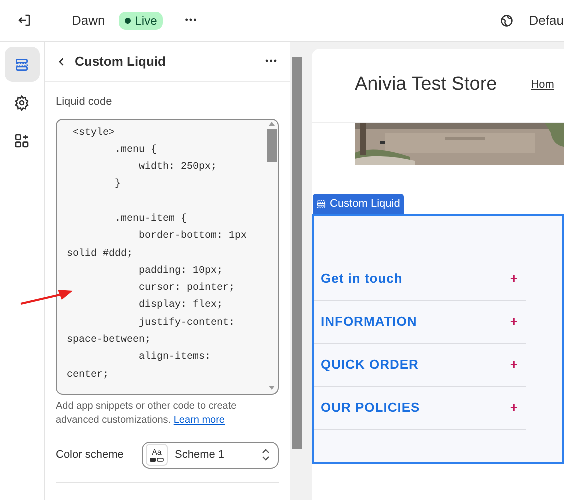 The width and height of the screenshot is (564, 500). I want to click on nav-link: Hom, so click(542, 85).